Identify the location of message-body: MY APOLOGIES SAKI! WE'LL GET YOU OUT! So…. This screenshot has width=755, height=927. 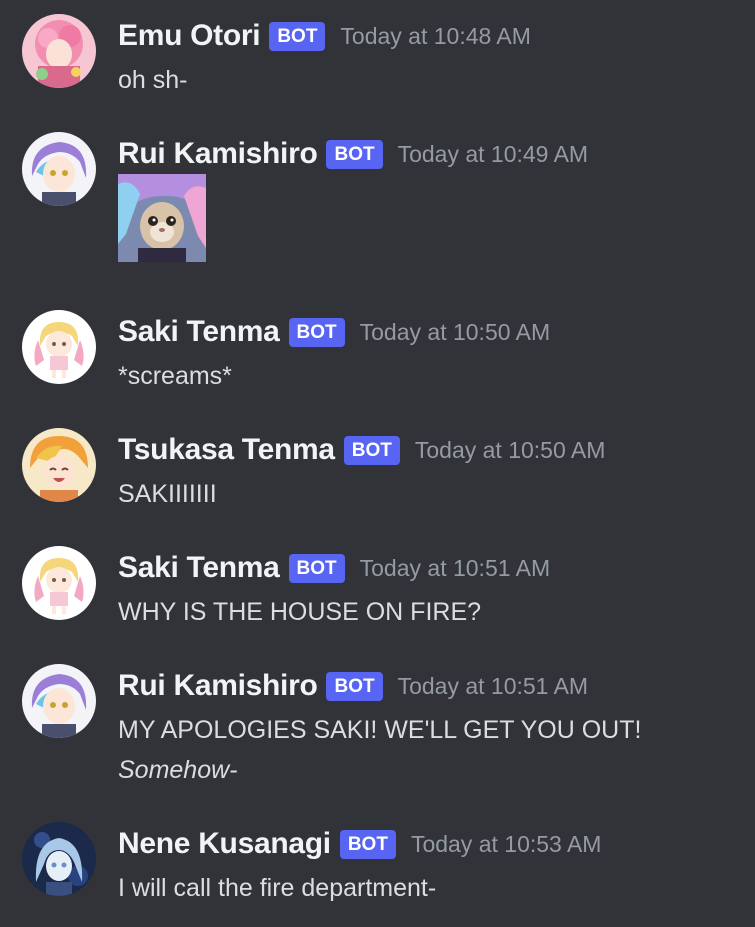
(379, 750).